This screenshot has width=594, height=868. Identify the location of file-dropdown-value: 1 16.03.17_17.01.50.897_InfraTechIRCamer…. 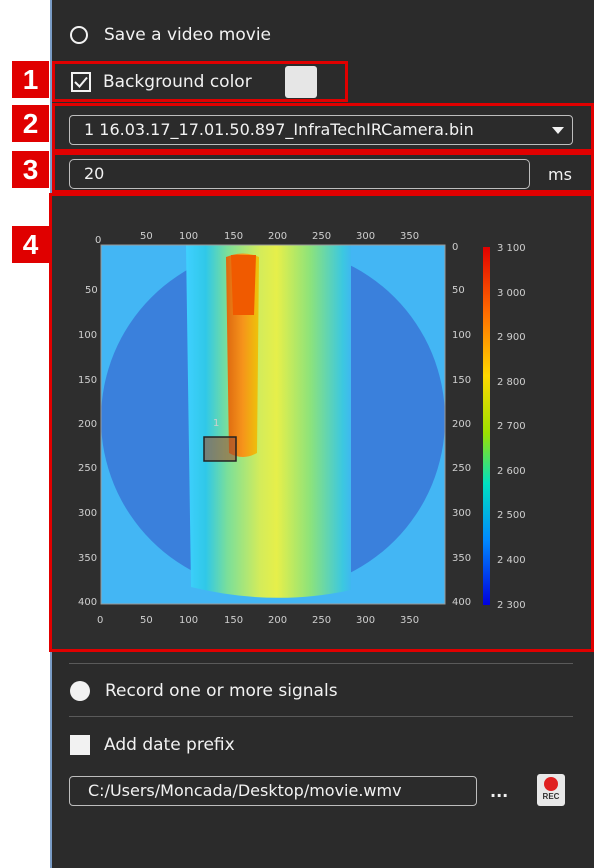
(279, 129).